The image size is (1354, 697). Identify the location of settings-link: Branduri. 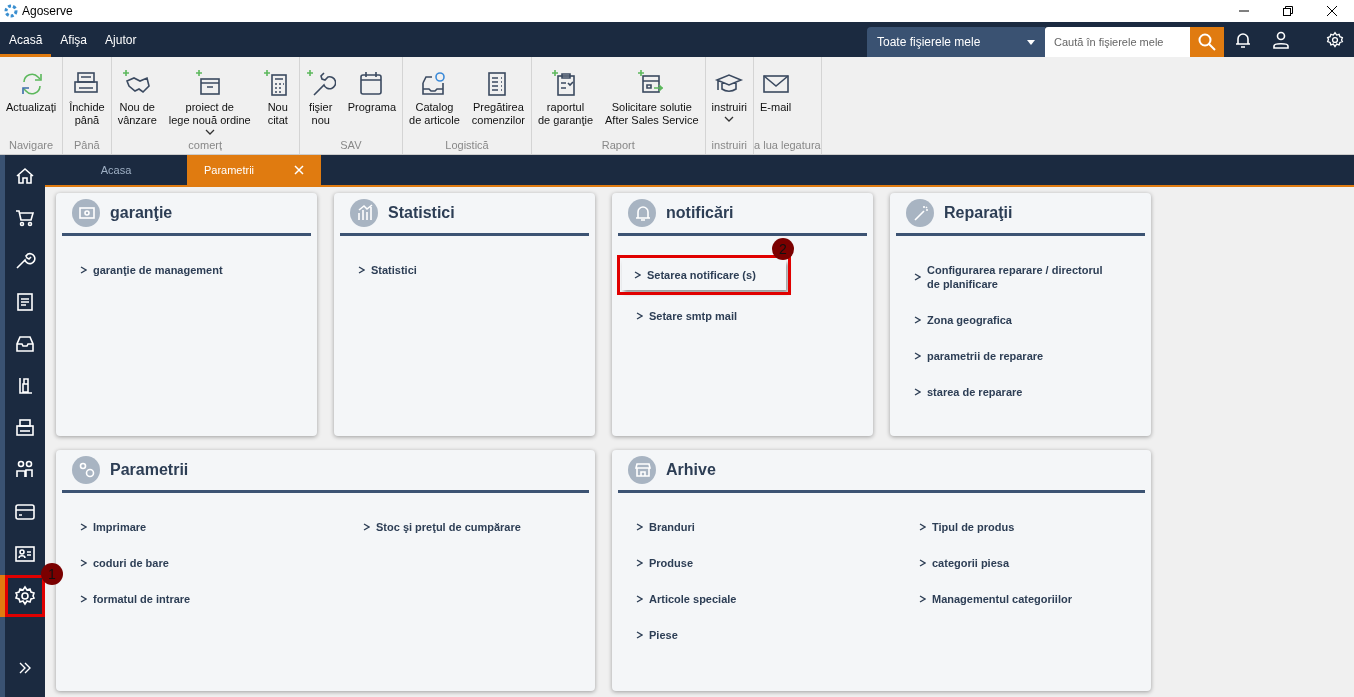
(665, 527).